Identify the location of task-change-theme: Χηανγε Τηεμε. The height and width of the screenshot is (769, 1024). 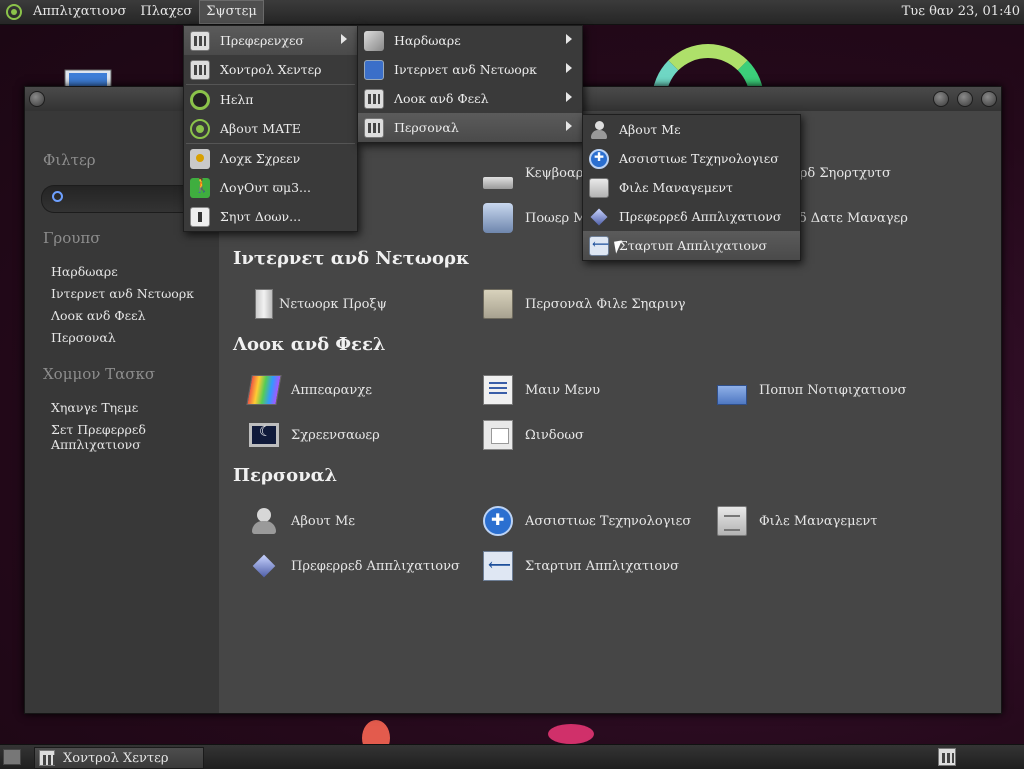
(94, 407).